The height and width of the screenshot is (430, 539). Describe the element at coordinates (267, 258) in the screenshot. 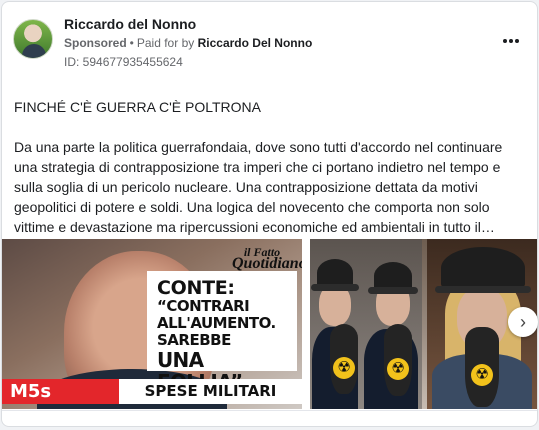

I see `newspaper-logo: il Fatto Quotidiano` at that location.